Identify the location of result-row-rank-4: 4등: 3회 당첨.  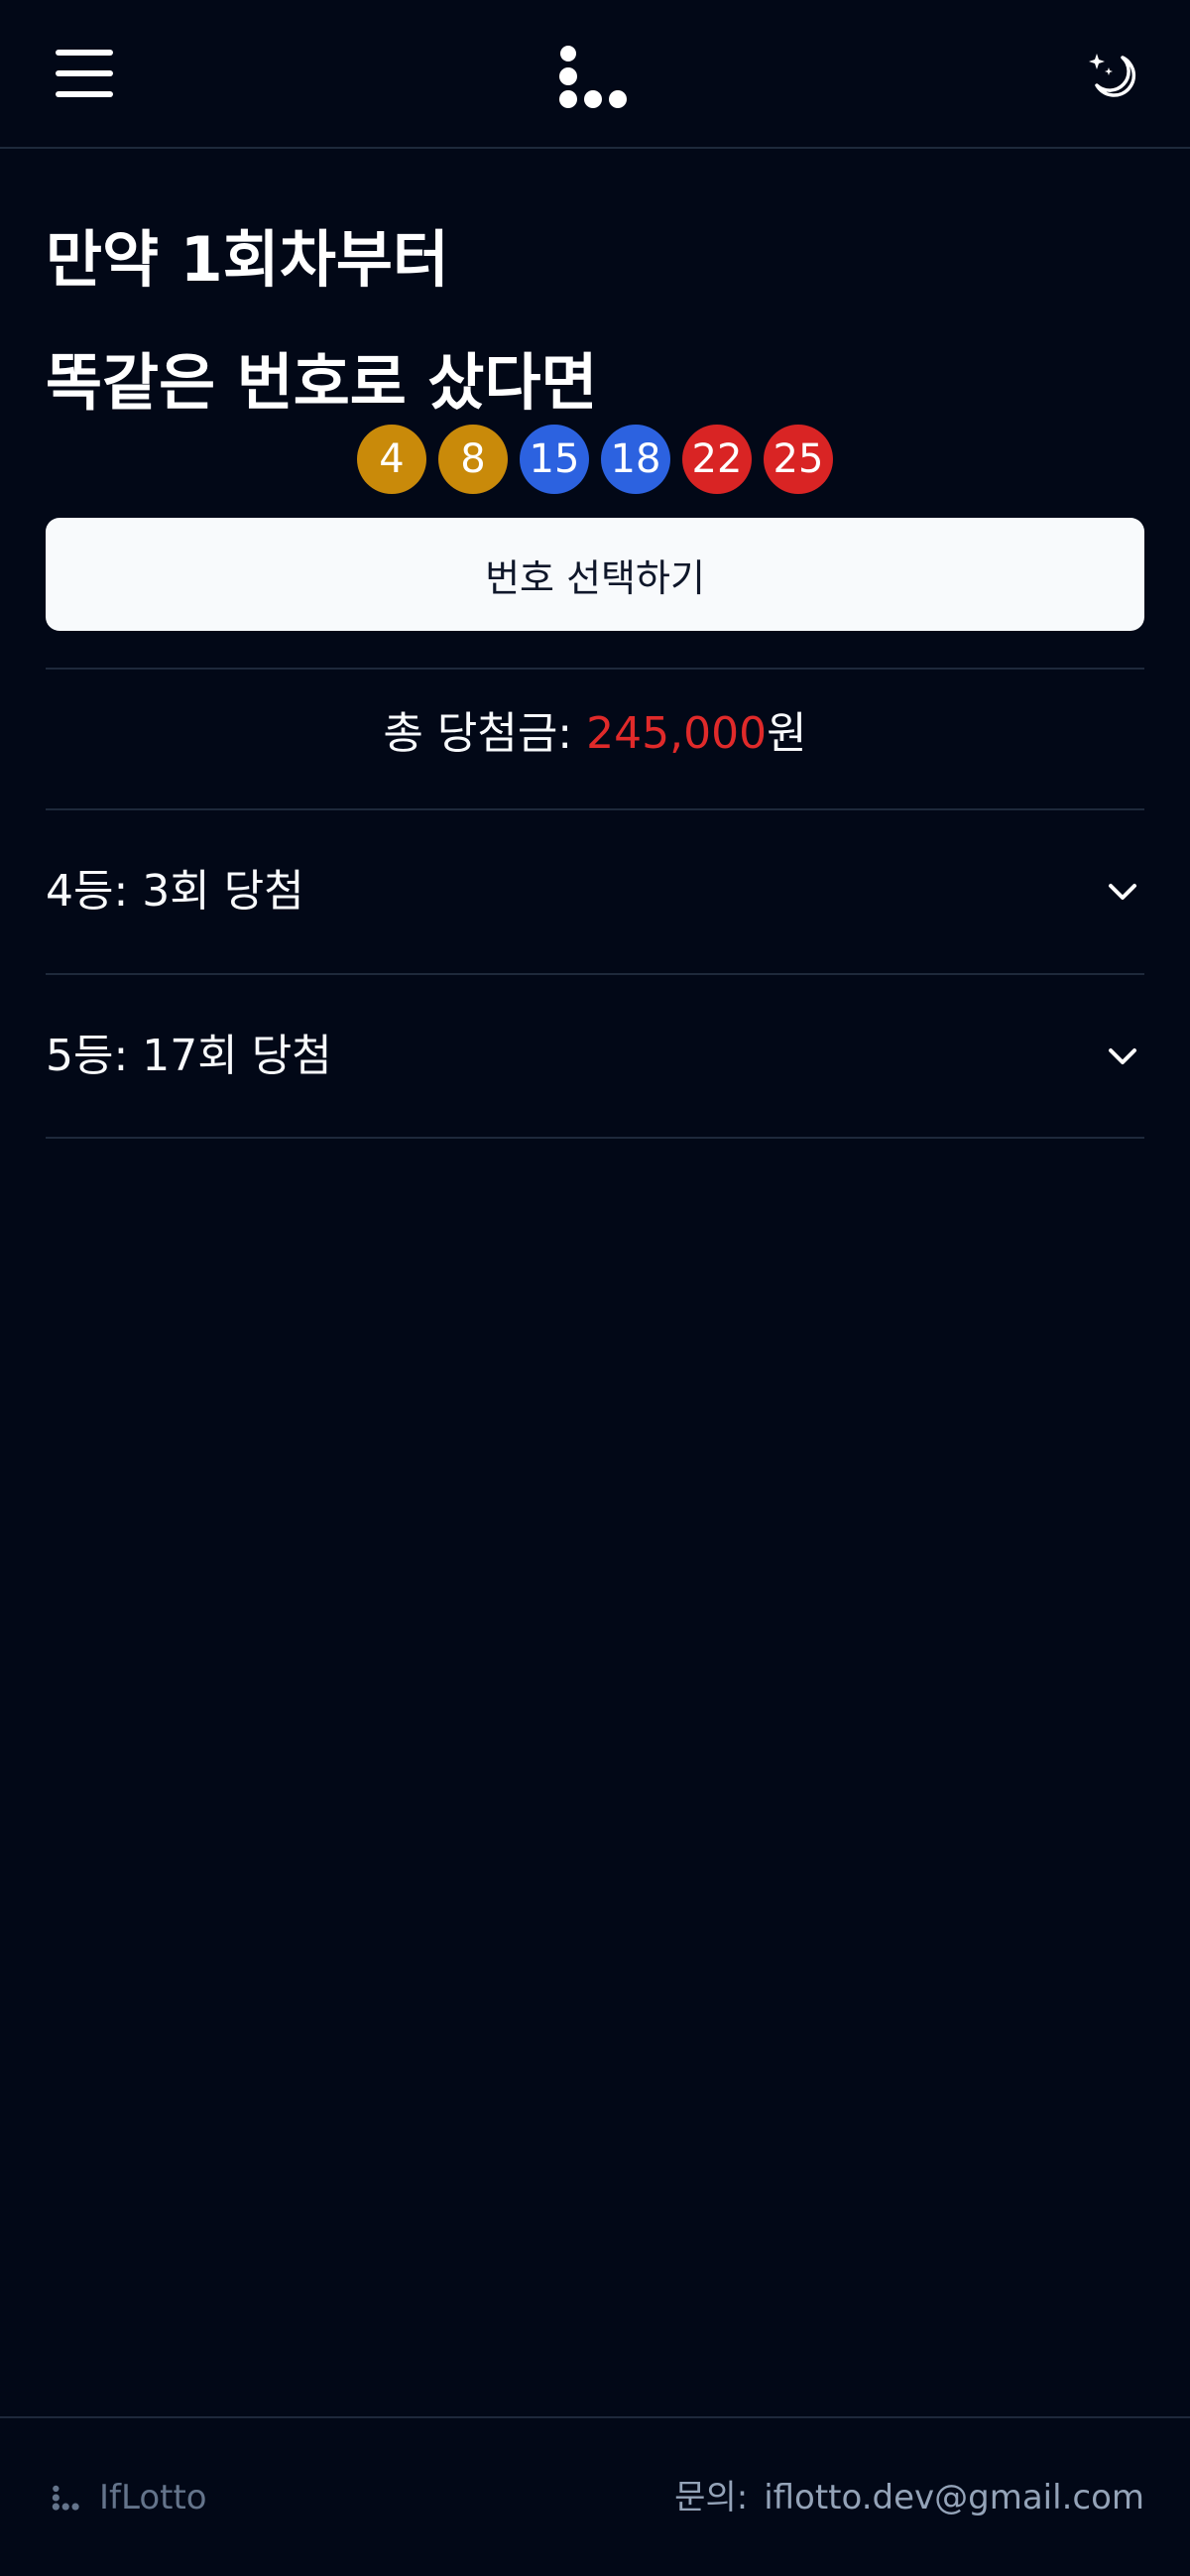
(595, 891).